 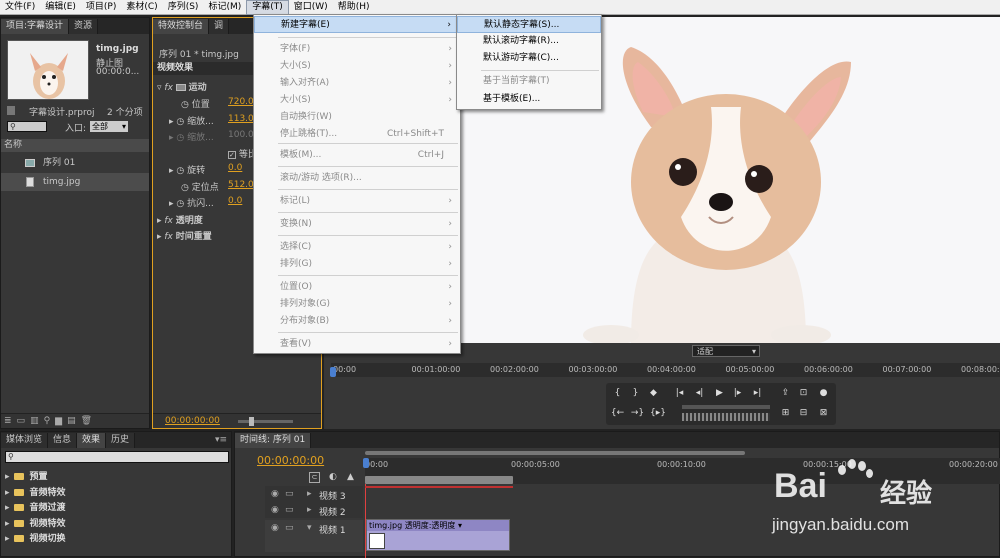 I want to click on tab-history: 历史, so click(x=121, y=440).